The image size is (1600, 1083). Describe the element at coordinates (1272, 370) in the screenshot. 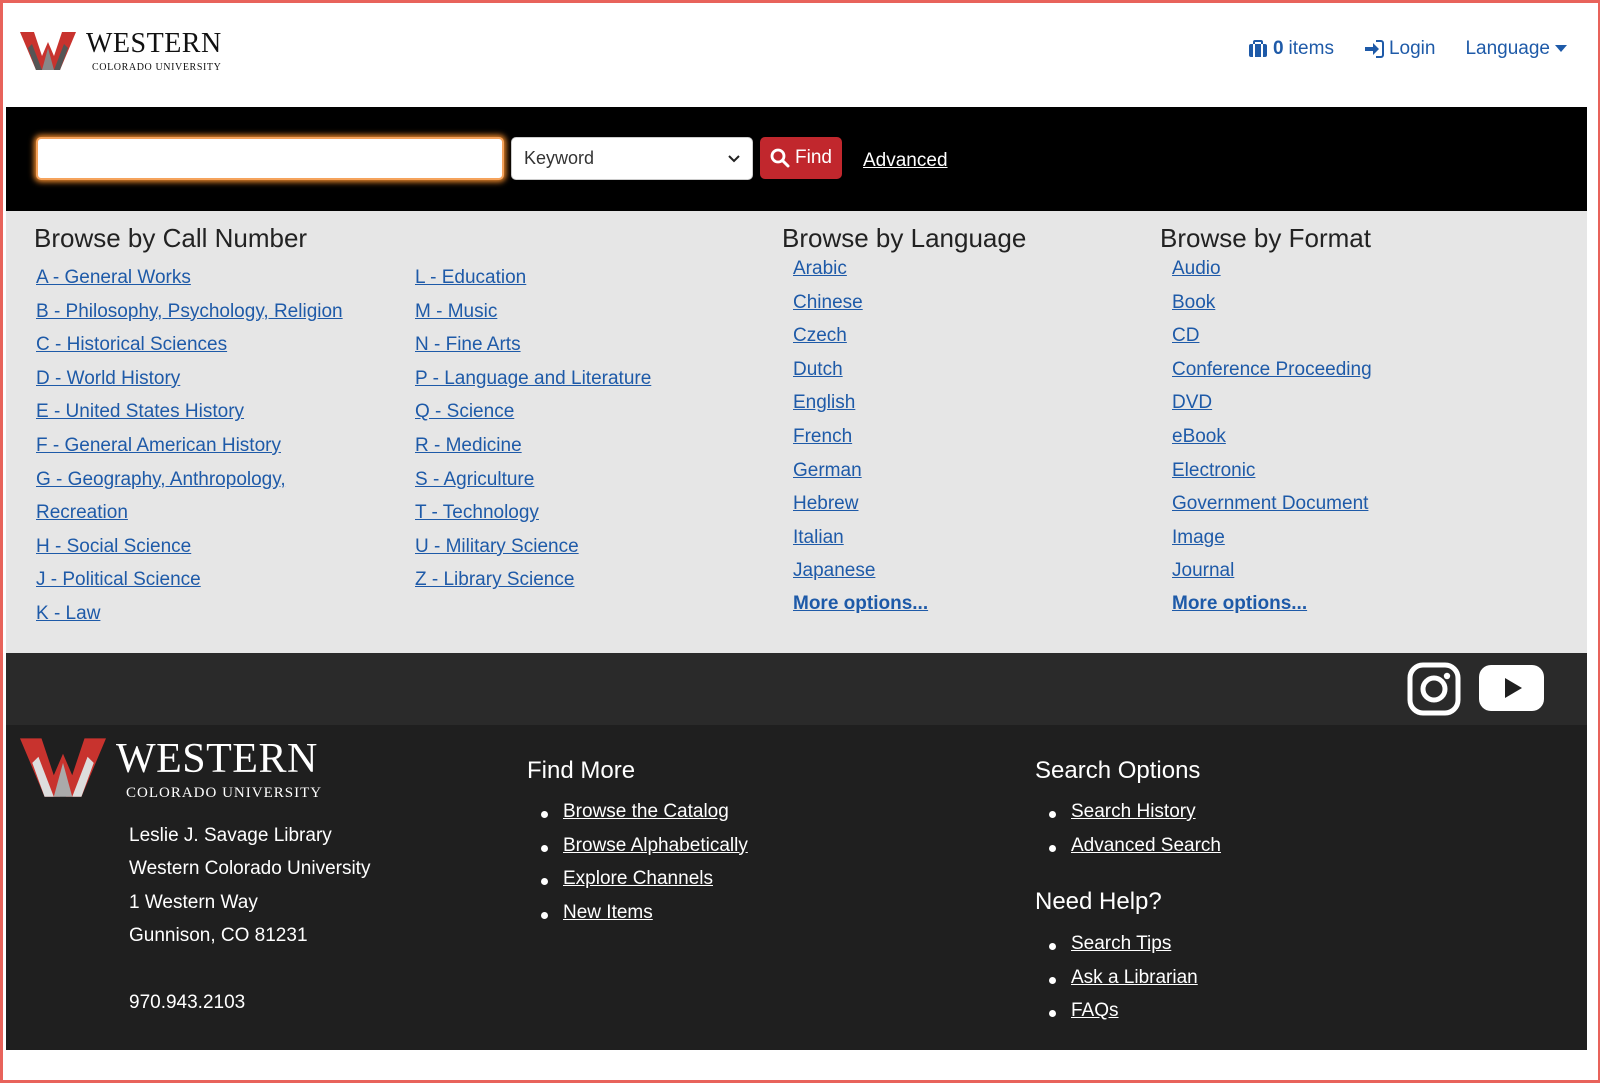

I see `format-link-conference-proceeding: Conference Proceeding` at that location.